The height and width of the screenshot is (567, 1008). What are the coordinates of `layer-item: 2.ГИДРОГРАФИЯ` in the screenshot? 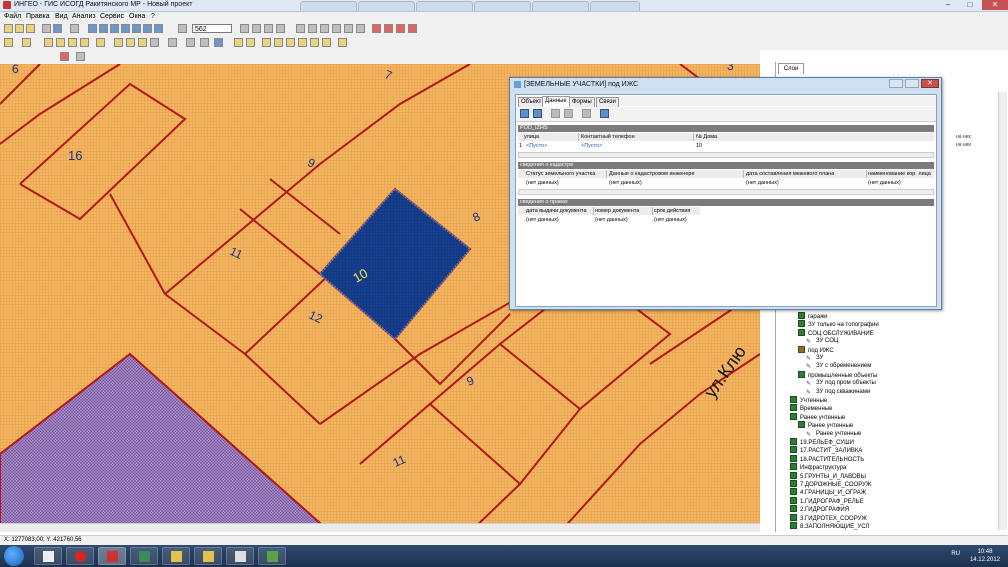 It's located at (819, 509).